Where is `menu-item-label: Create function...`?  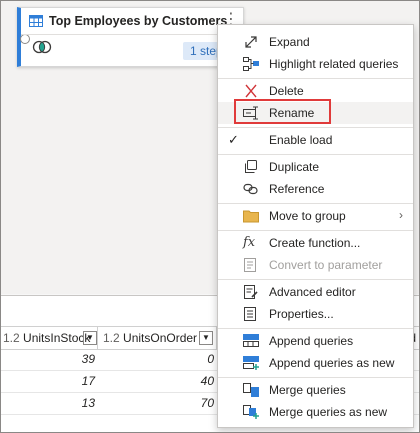
menu-item-label: Create function... is located at coordinates (315, 243).